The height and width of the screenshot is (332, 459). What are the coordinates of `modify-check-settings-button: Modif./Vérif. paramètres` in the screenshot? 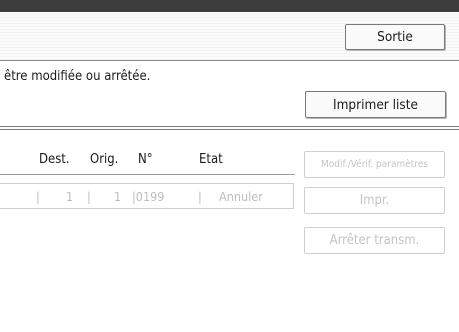 It's located at (374, 164).